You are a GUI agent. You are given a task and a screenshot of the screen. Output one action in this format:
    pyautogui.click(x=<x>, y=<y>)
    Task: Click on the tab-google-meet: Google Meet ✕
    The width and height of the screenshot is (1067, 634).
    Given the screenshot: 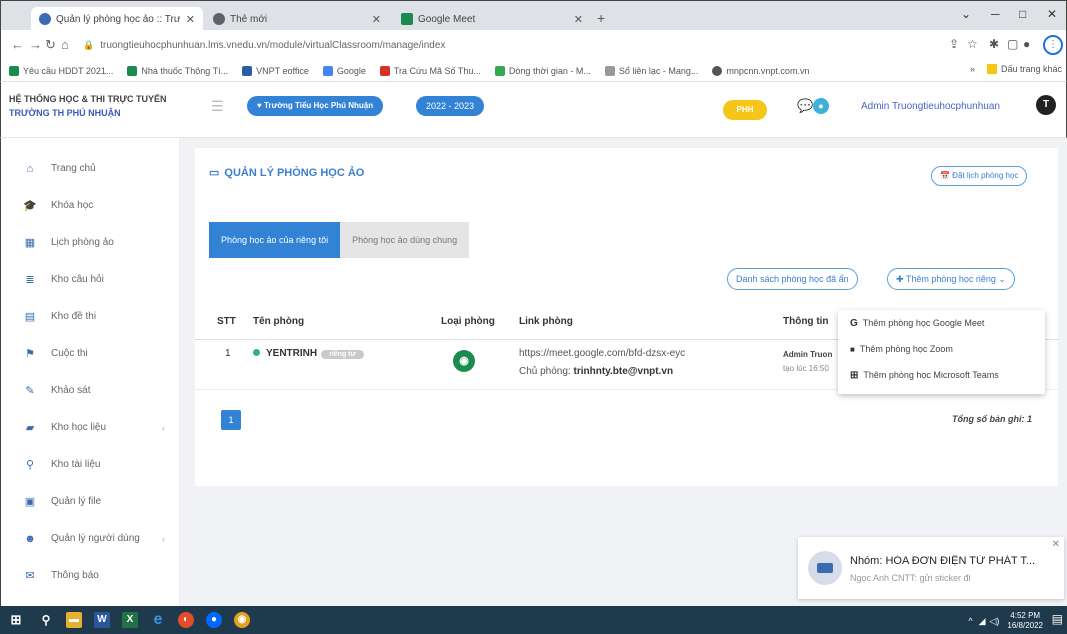 What is the action you would take?
    pyautogui.click(x=492, y=19)
    